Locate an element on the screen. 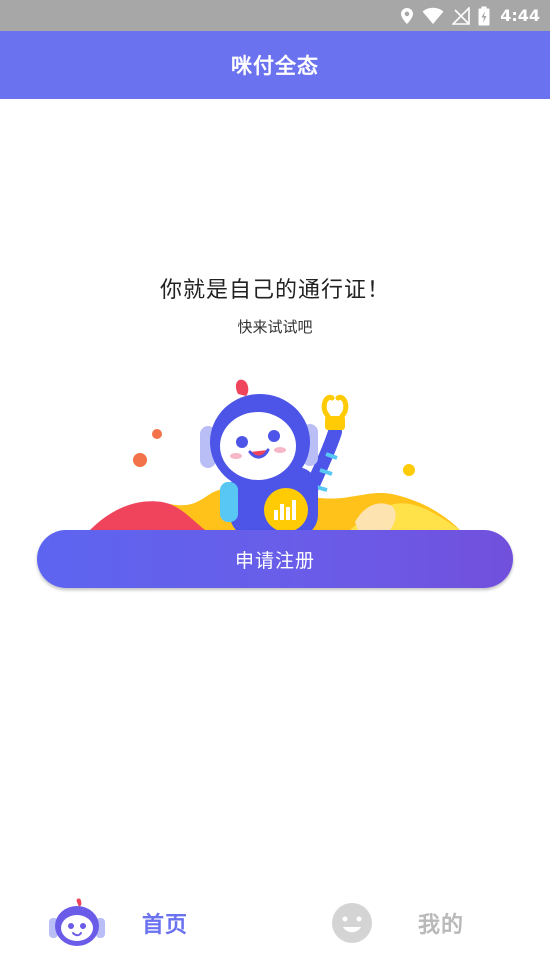  app-title: 咪付全态 is located at coordinates (275, 66).